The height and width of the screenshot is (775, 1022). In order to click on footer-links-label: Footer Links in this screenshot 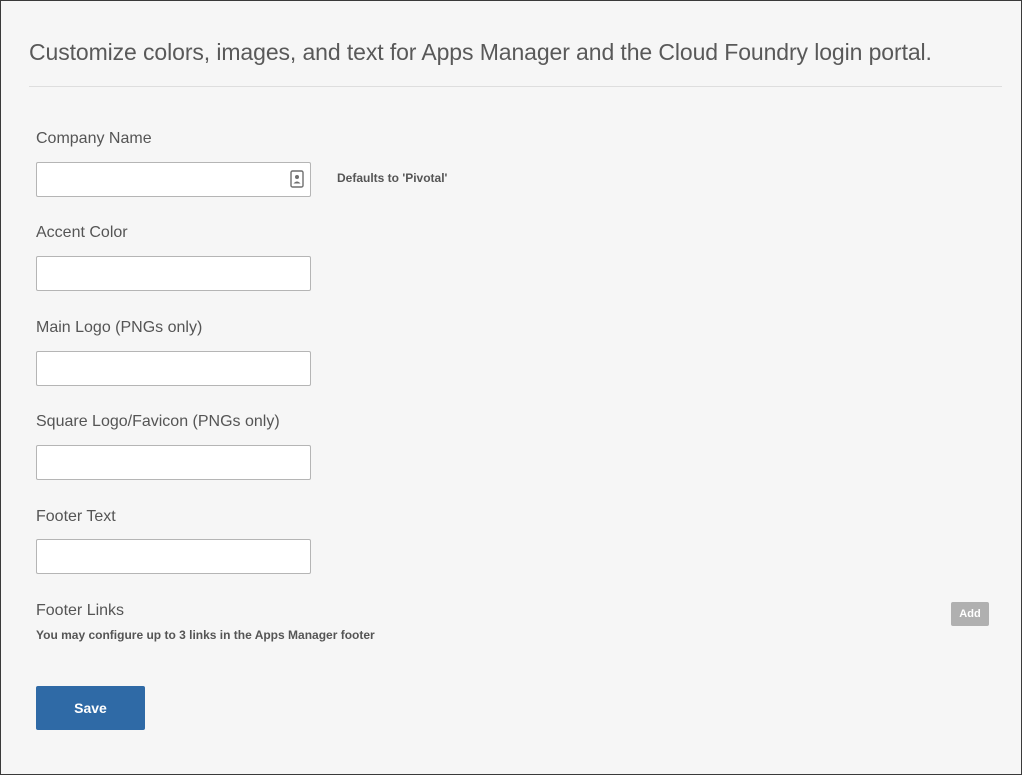, I will do `click(80, 610)`.